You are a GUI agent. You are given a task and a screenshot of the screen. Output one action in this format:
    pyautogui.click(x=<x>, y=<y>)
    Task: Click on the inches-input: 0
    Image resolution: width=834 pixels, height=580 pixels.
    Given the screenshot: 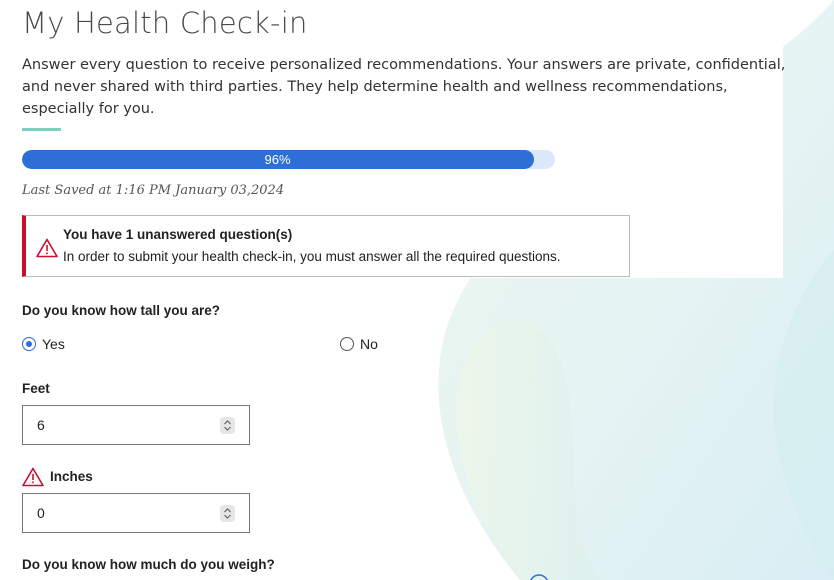 What is the action you would take?
    pyautogui.click(x=136, y=513)
    